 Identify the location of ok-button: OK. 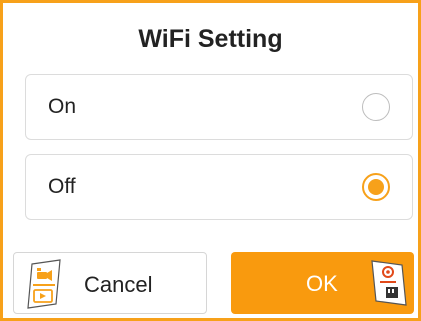
(322, 283).